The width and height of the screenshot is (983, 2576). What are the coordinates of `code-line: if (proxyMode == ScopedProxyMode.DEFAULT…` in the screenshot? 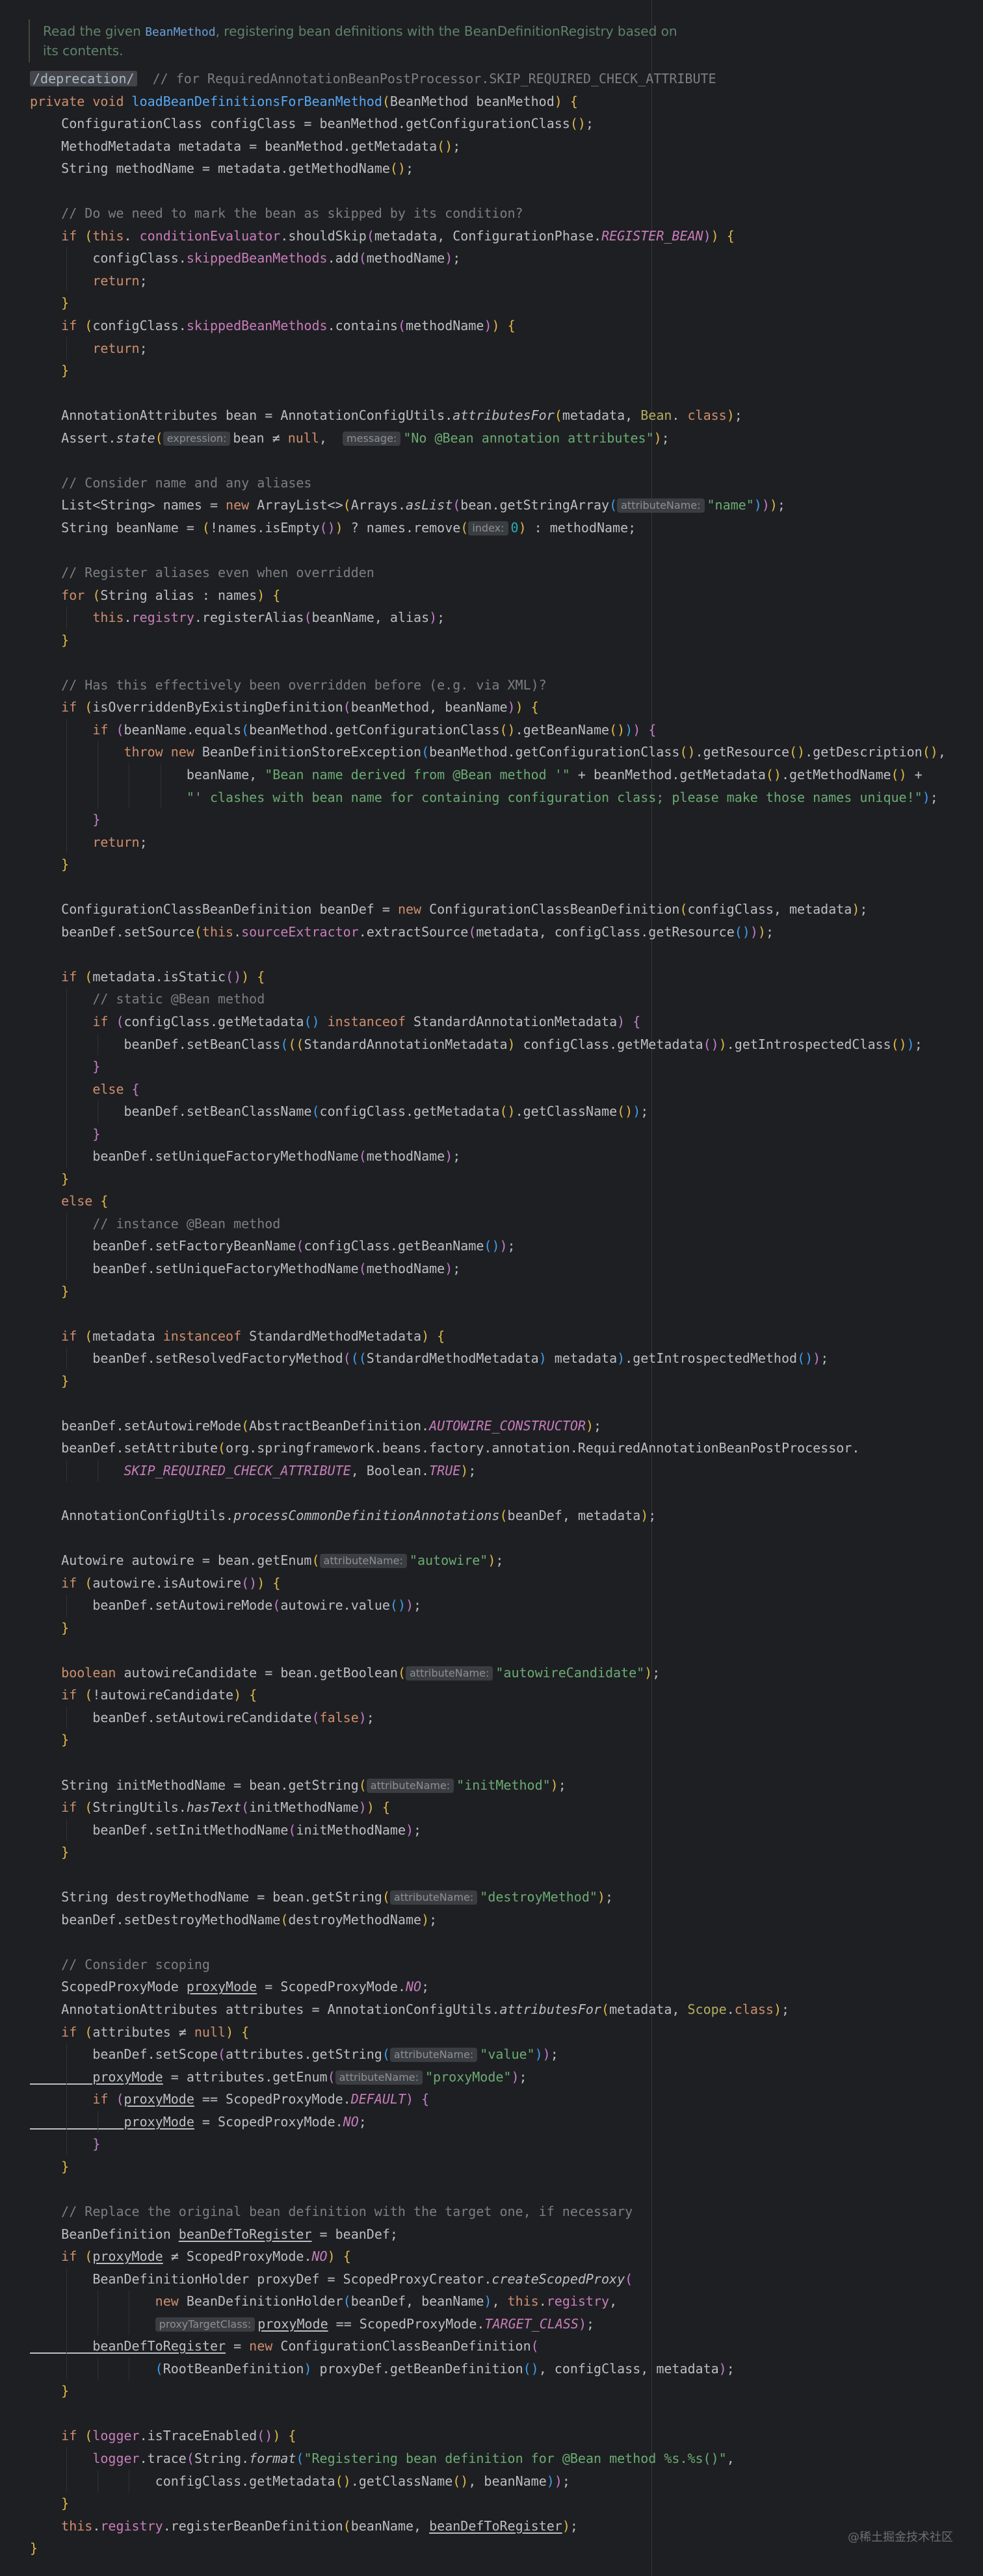 It's located at (488, 2100).